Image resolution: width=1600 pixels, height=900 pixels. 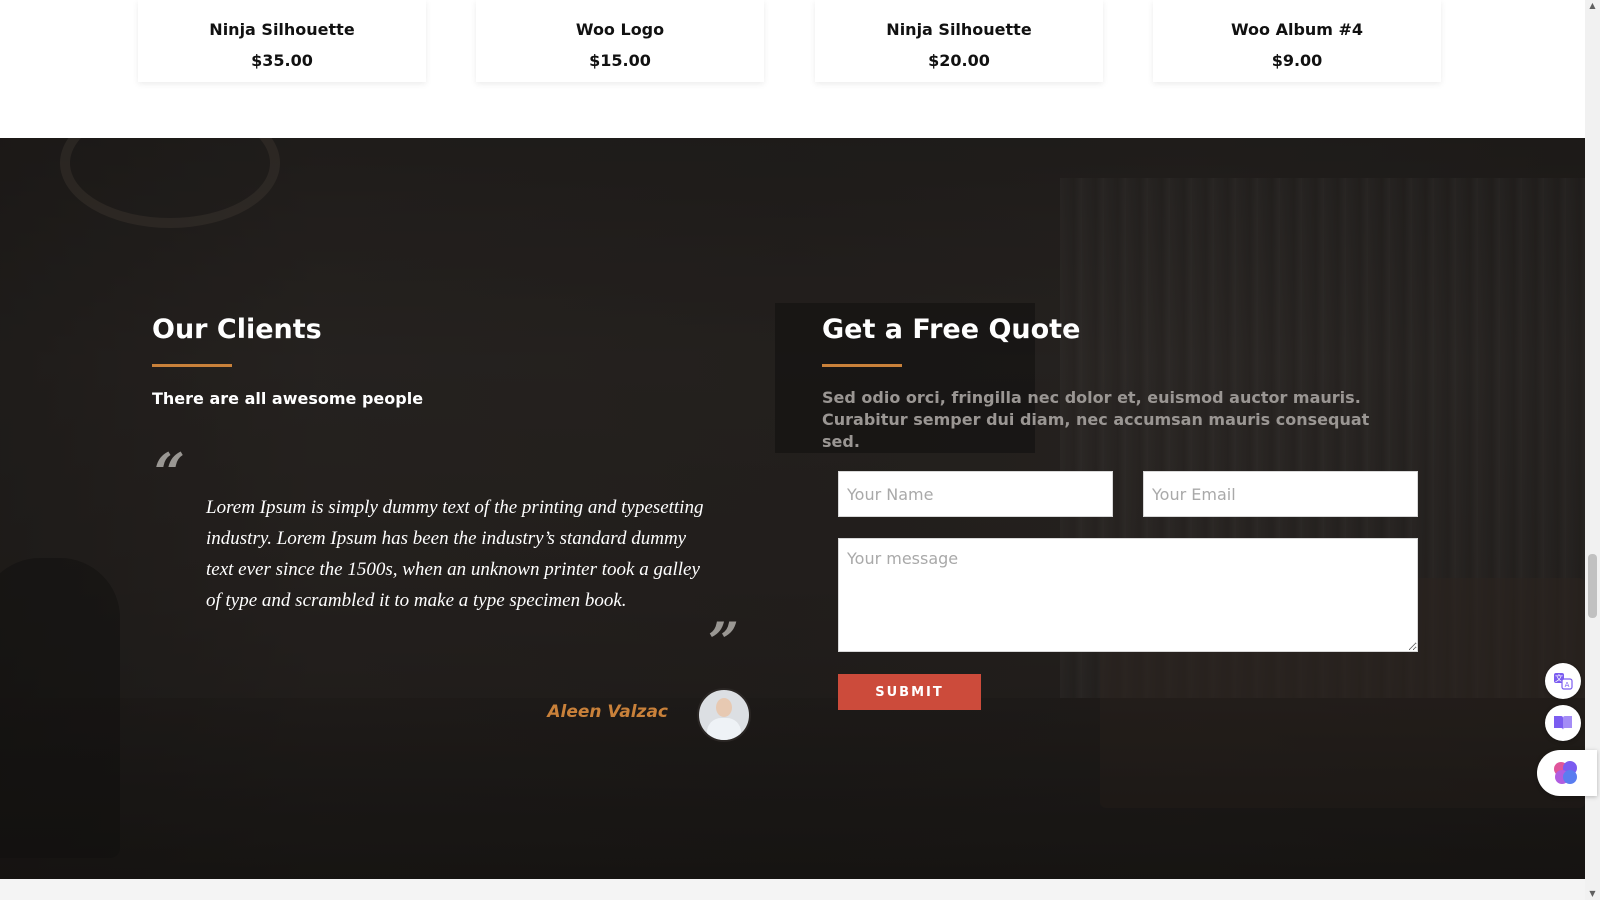 I want to click on author-avatar, so click(x=724, y=715).